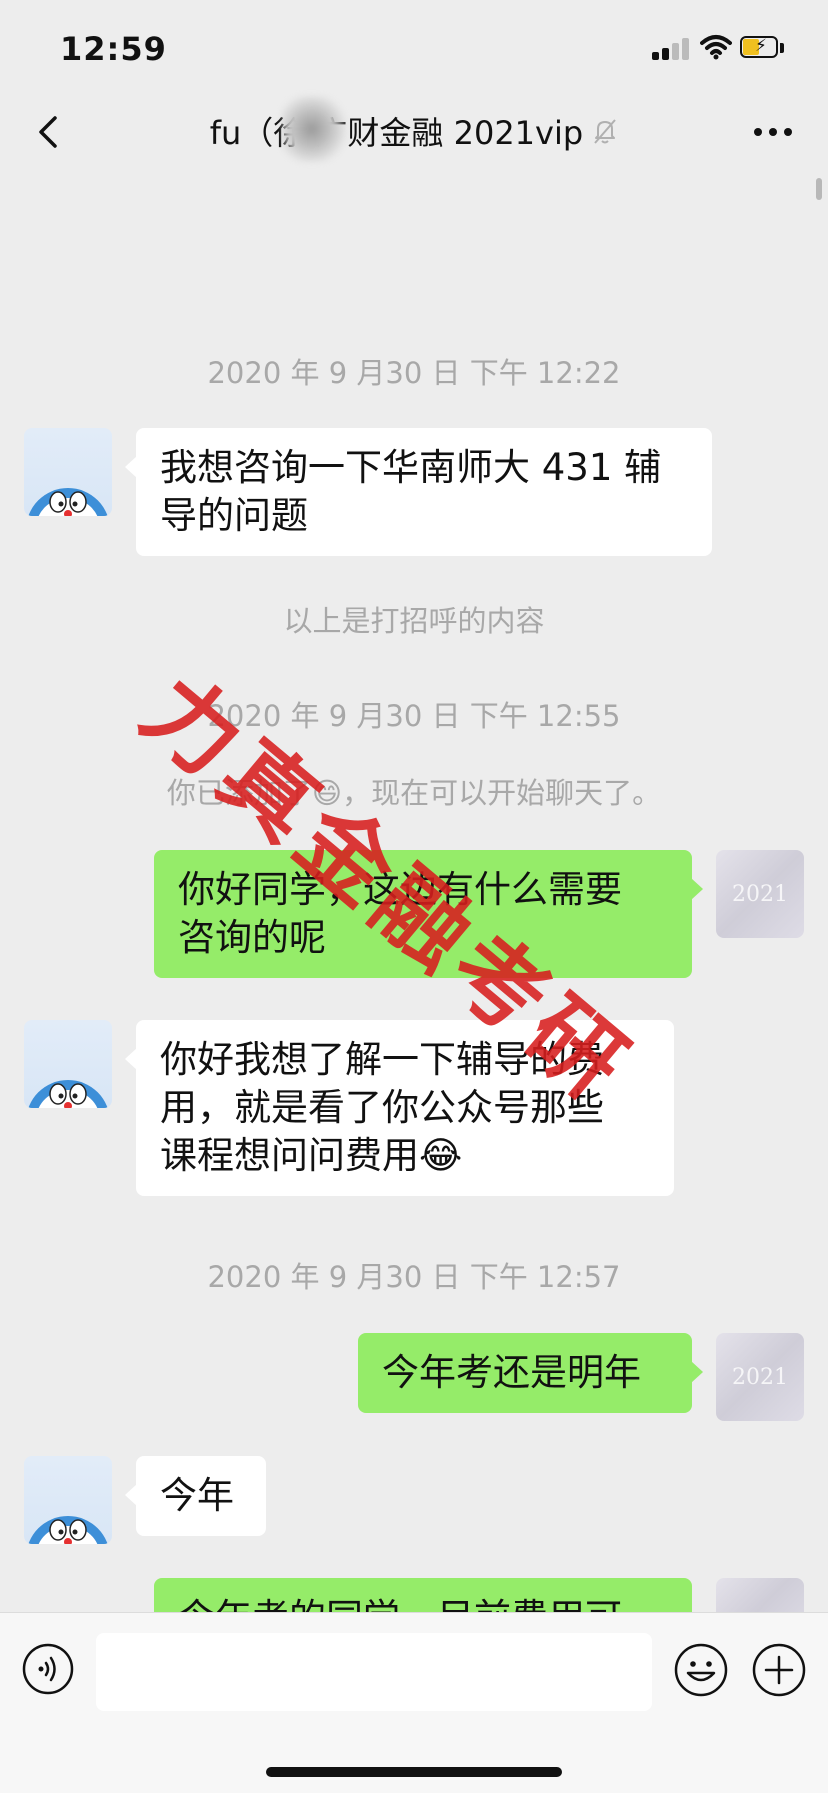 Image resolution: width=828 pixels, height=1793 pixels. Describe the element at coordinates (315, 129) in the screenshot. I see `redaction-blur` at that location.